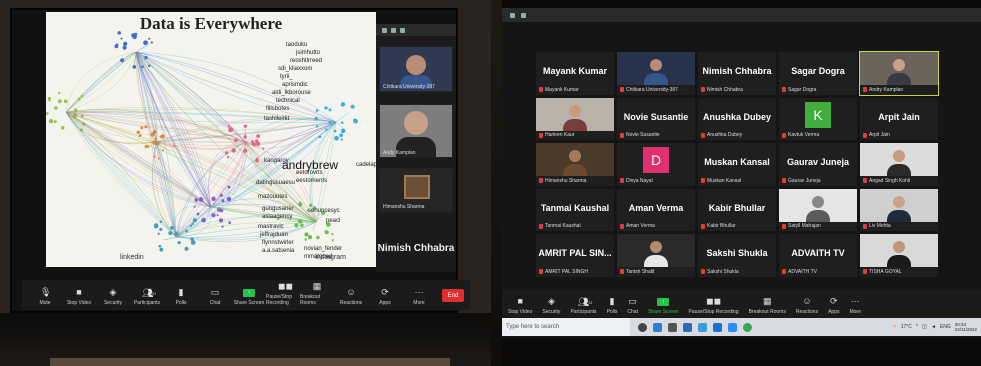 Image resolution: width=981 pixels, height=366 pixels. I want to click on participant-silhouette, so click(899, 163).